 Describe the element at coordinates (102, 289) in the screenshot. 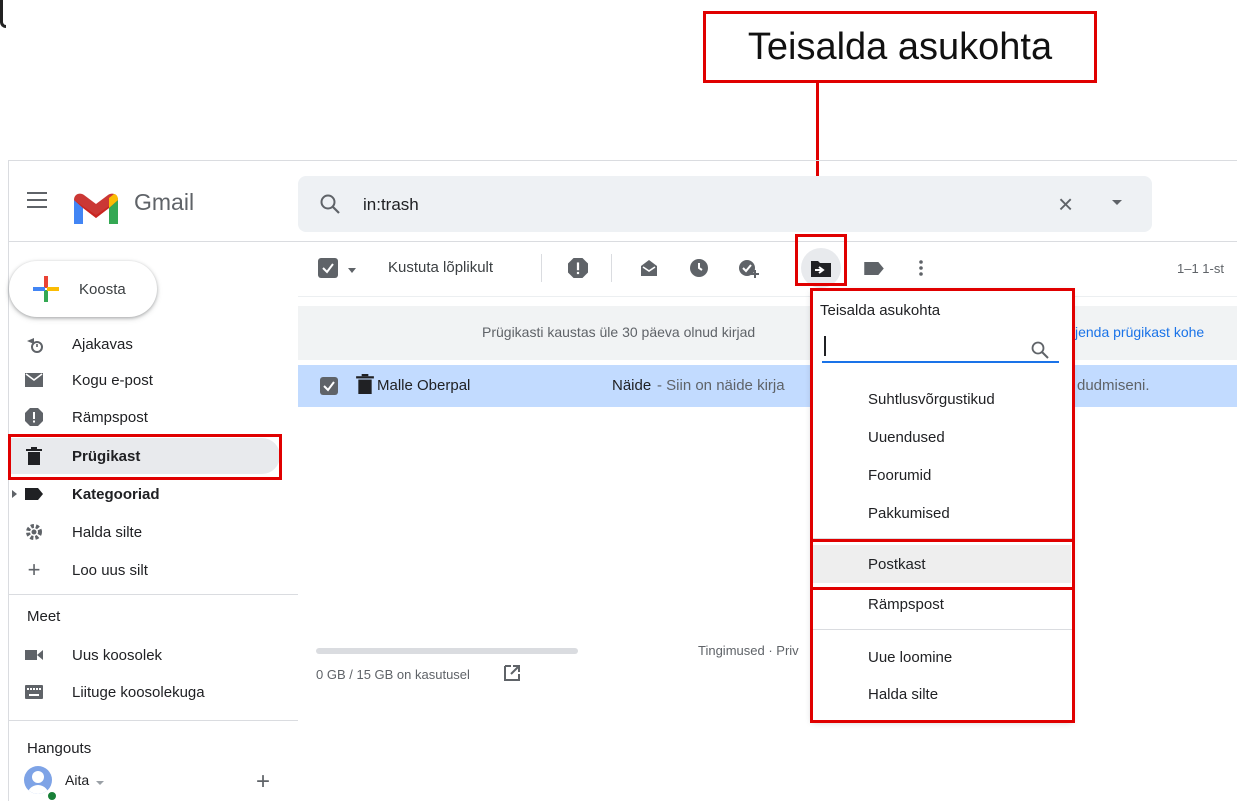

I see `compose-label: Koosta` at that location.